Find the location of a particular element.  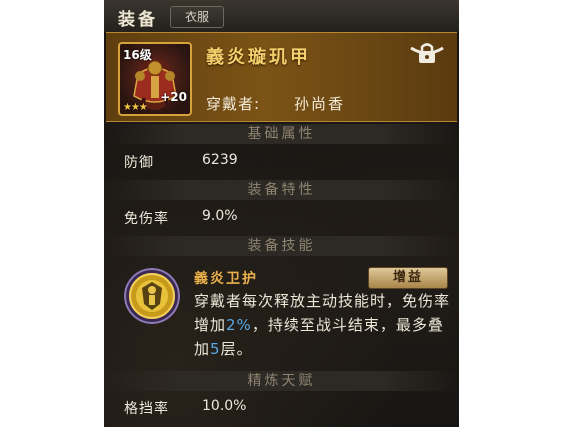

lock-icon is located at coordinates (427, 54).